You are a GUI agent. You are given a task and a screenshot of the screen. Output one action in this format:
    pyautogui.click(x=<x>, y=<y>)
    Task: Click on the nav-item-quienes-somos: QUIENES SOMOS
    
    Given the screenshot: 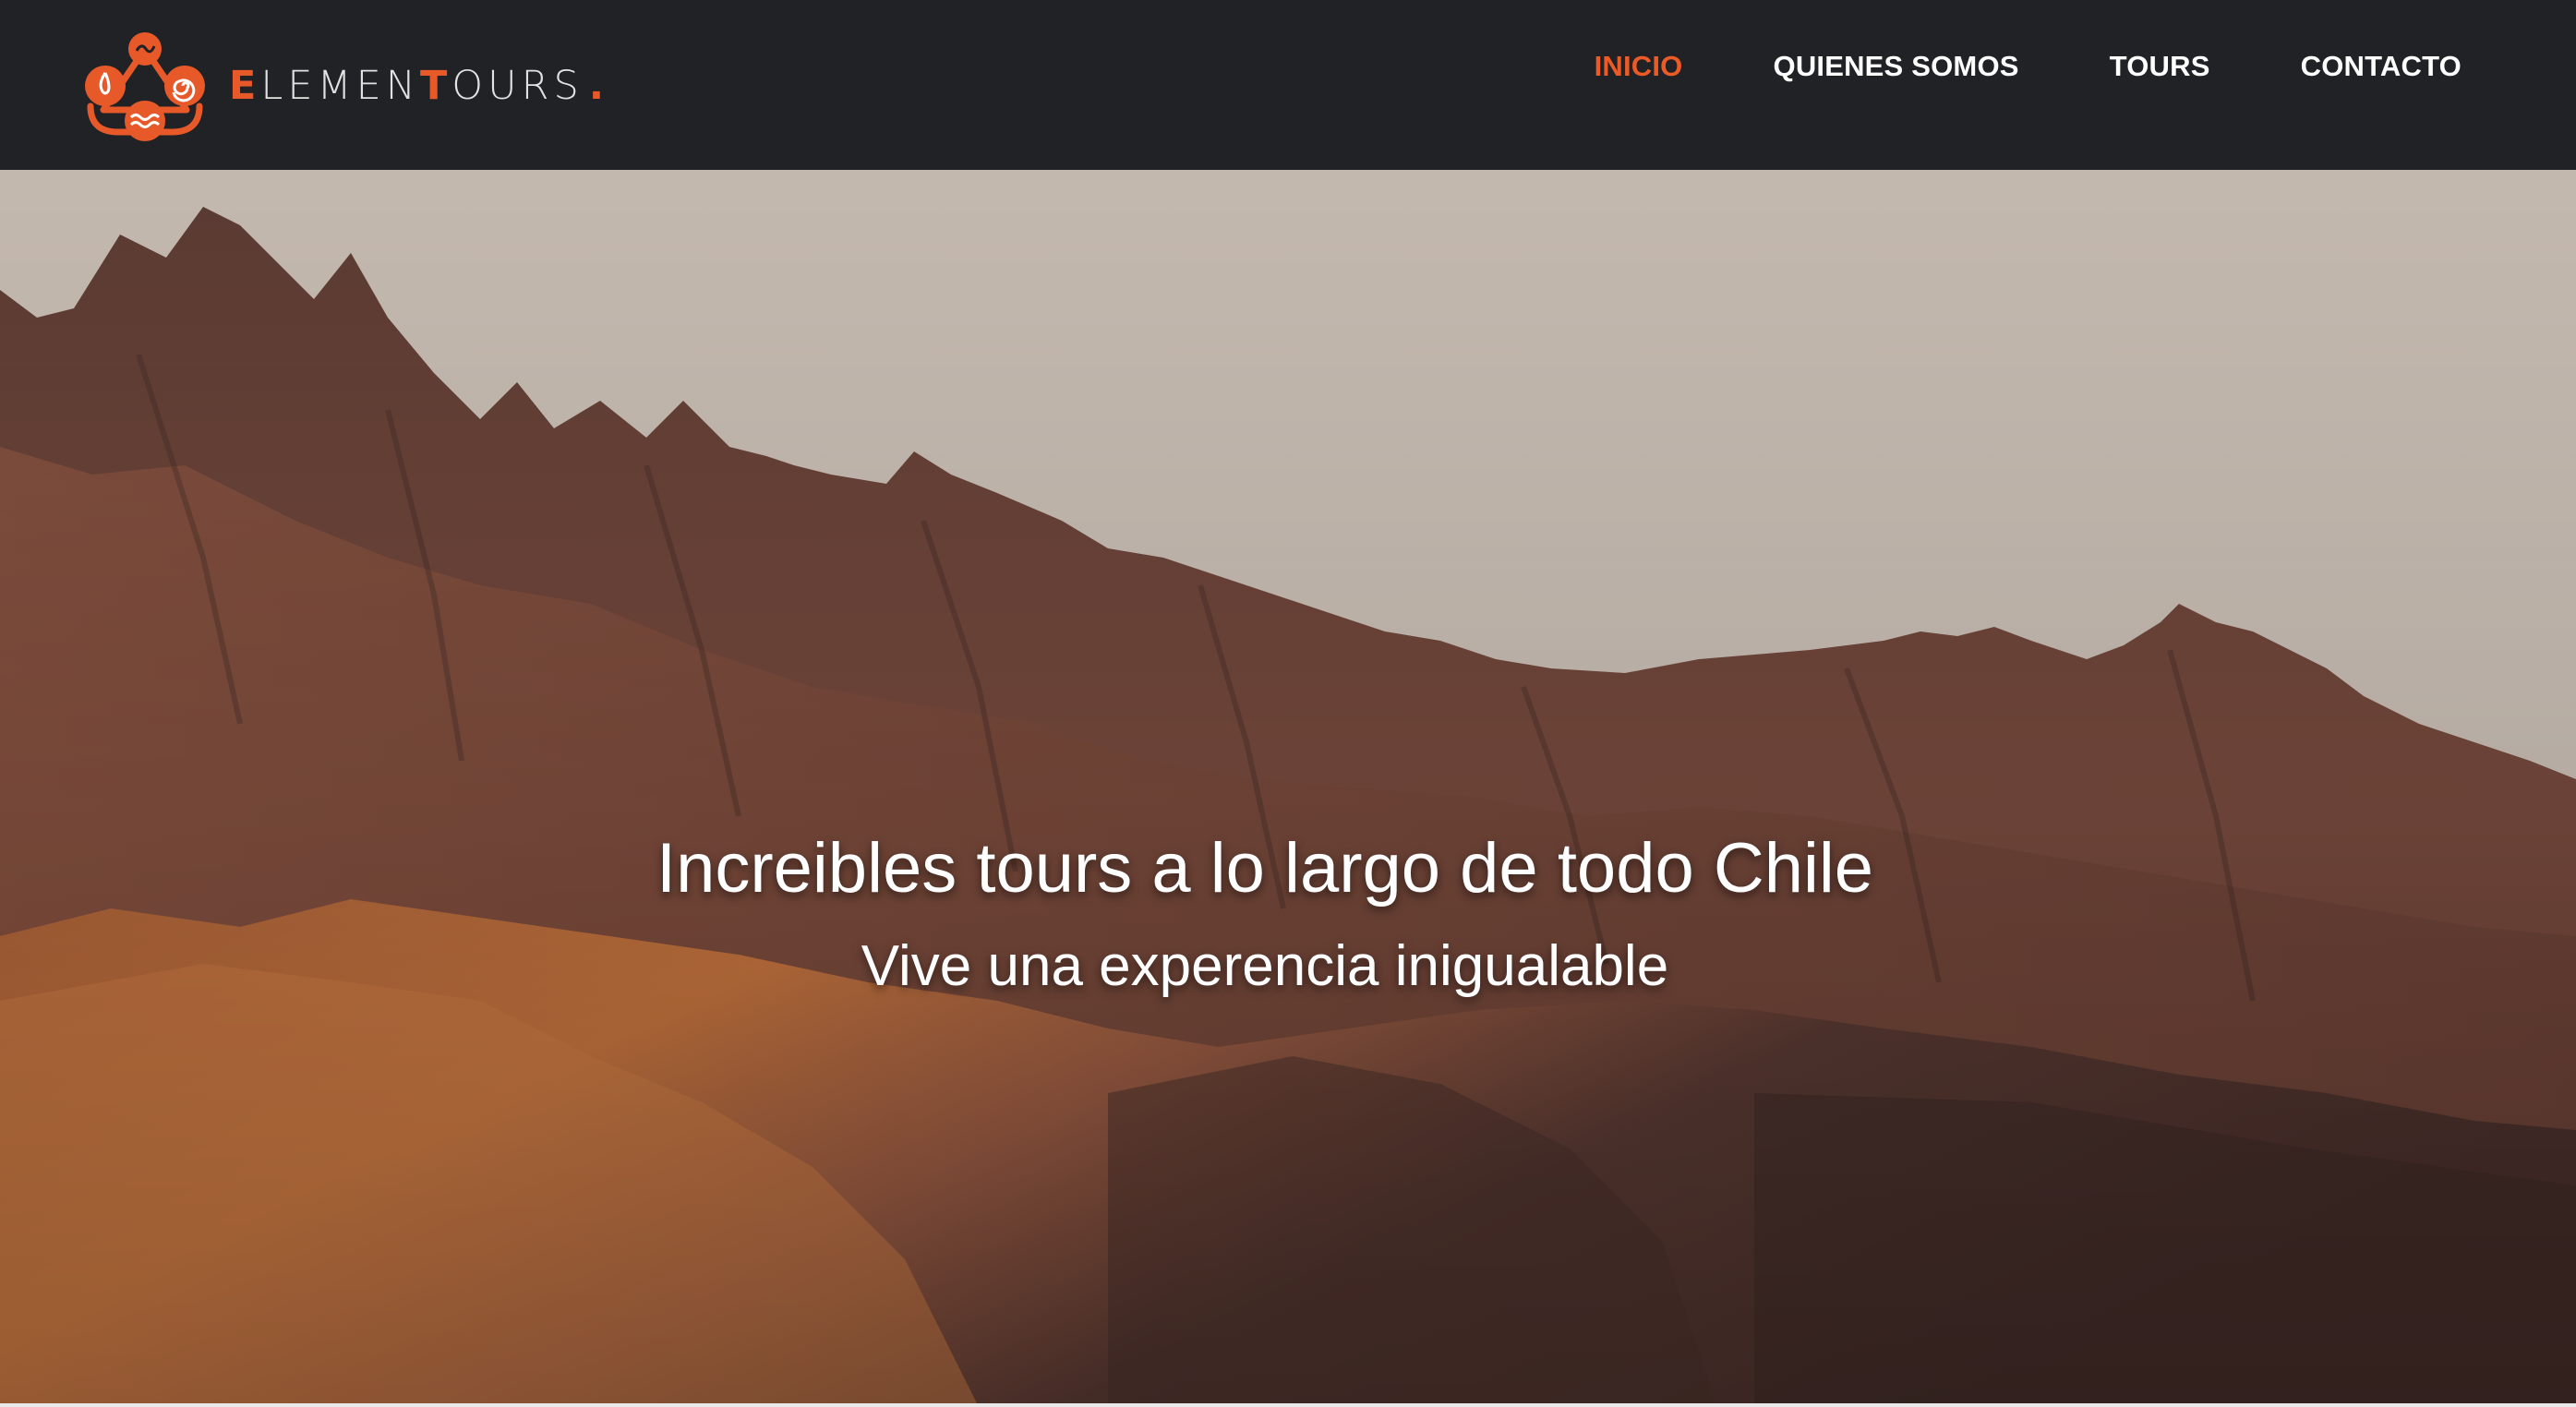 What is the action you would take?
    pyautogui.click(x=1896, y=66)
    